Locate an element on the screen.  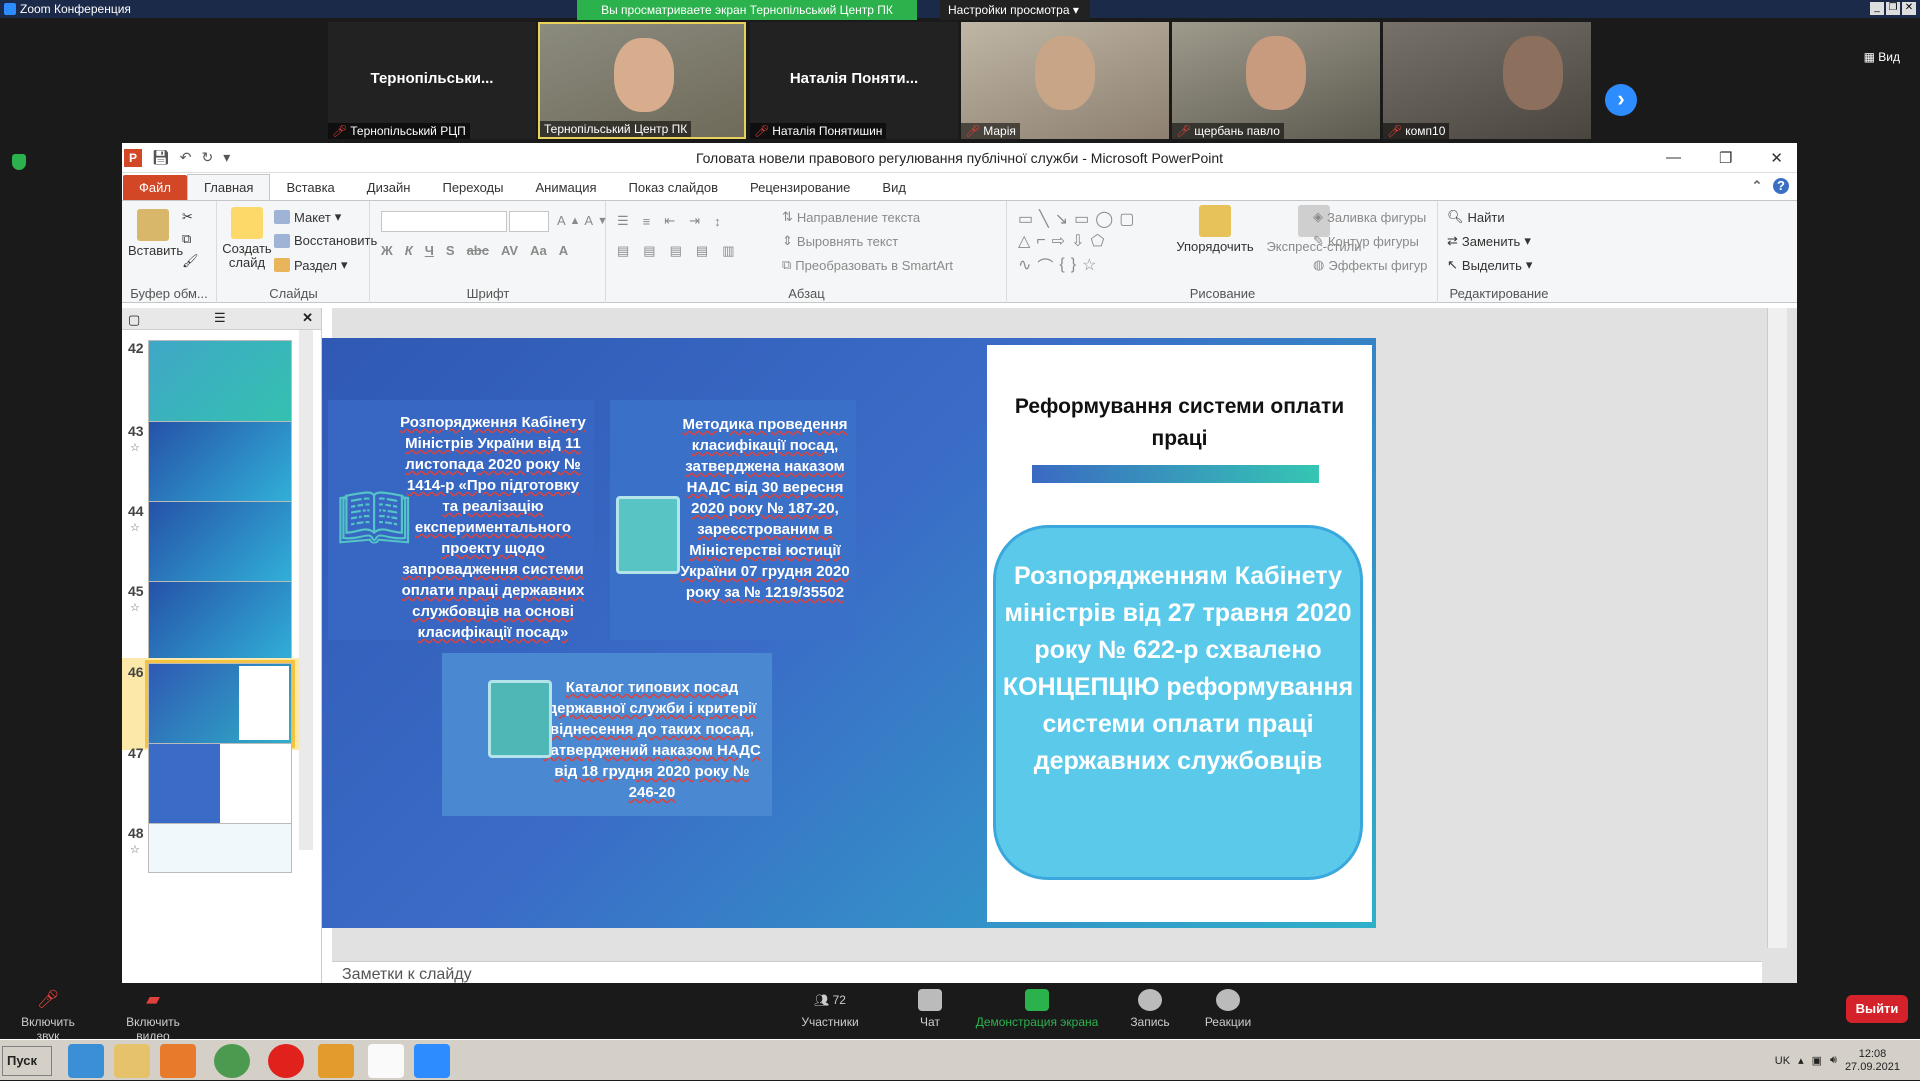
triangle-shape-icon: △ is located at coordinates (1024, 241).